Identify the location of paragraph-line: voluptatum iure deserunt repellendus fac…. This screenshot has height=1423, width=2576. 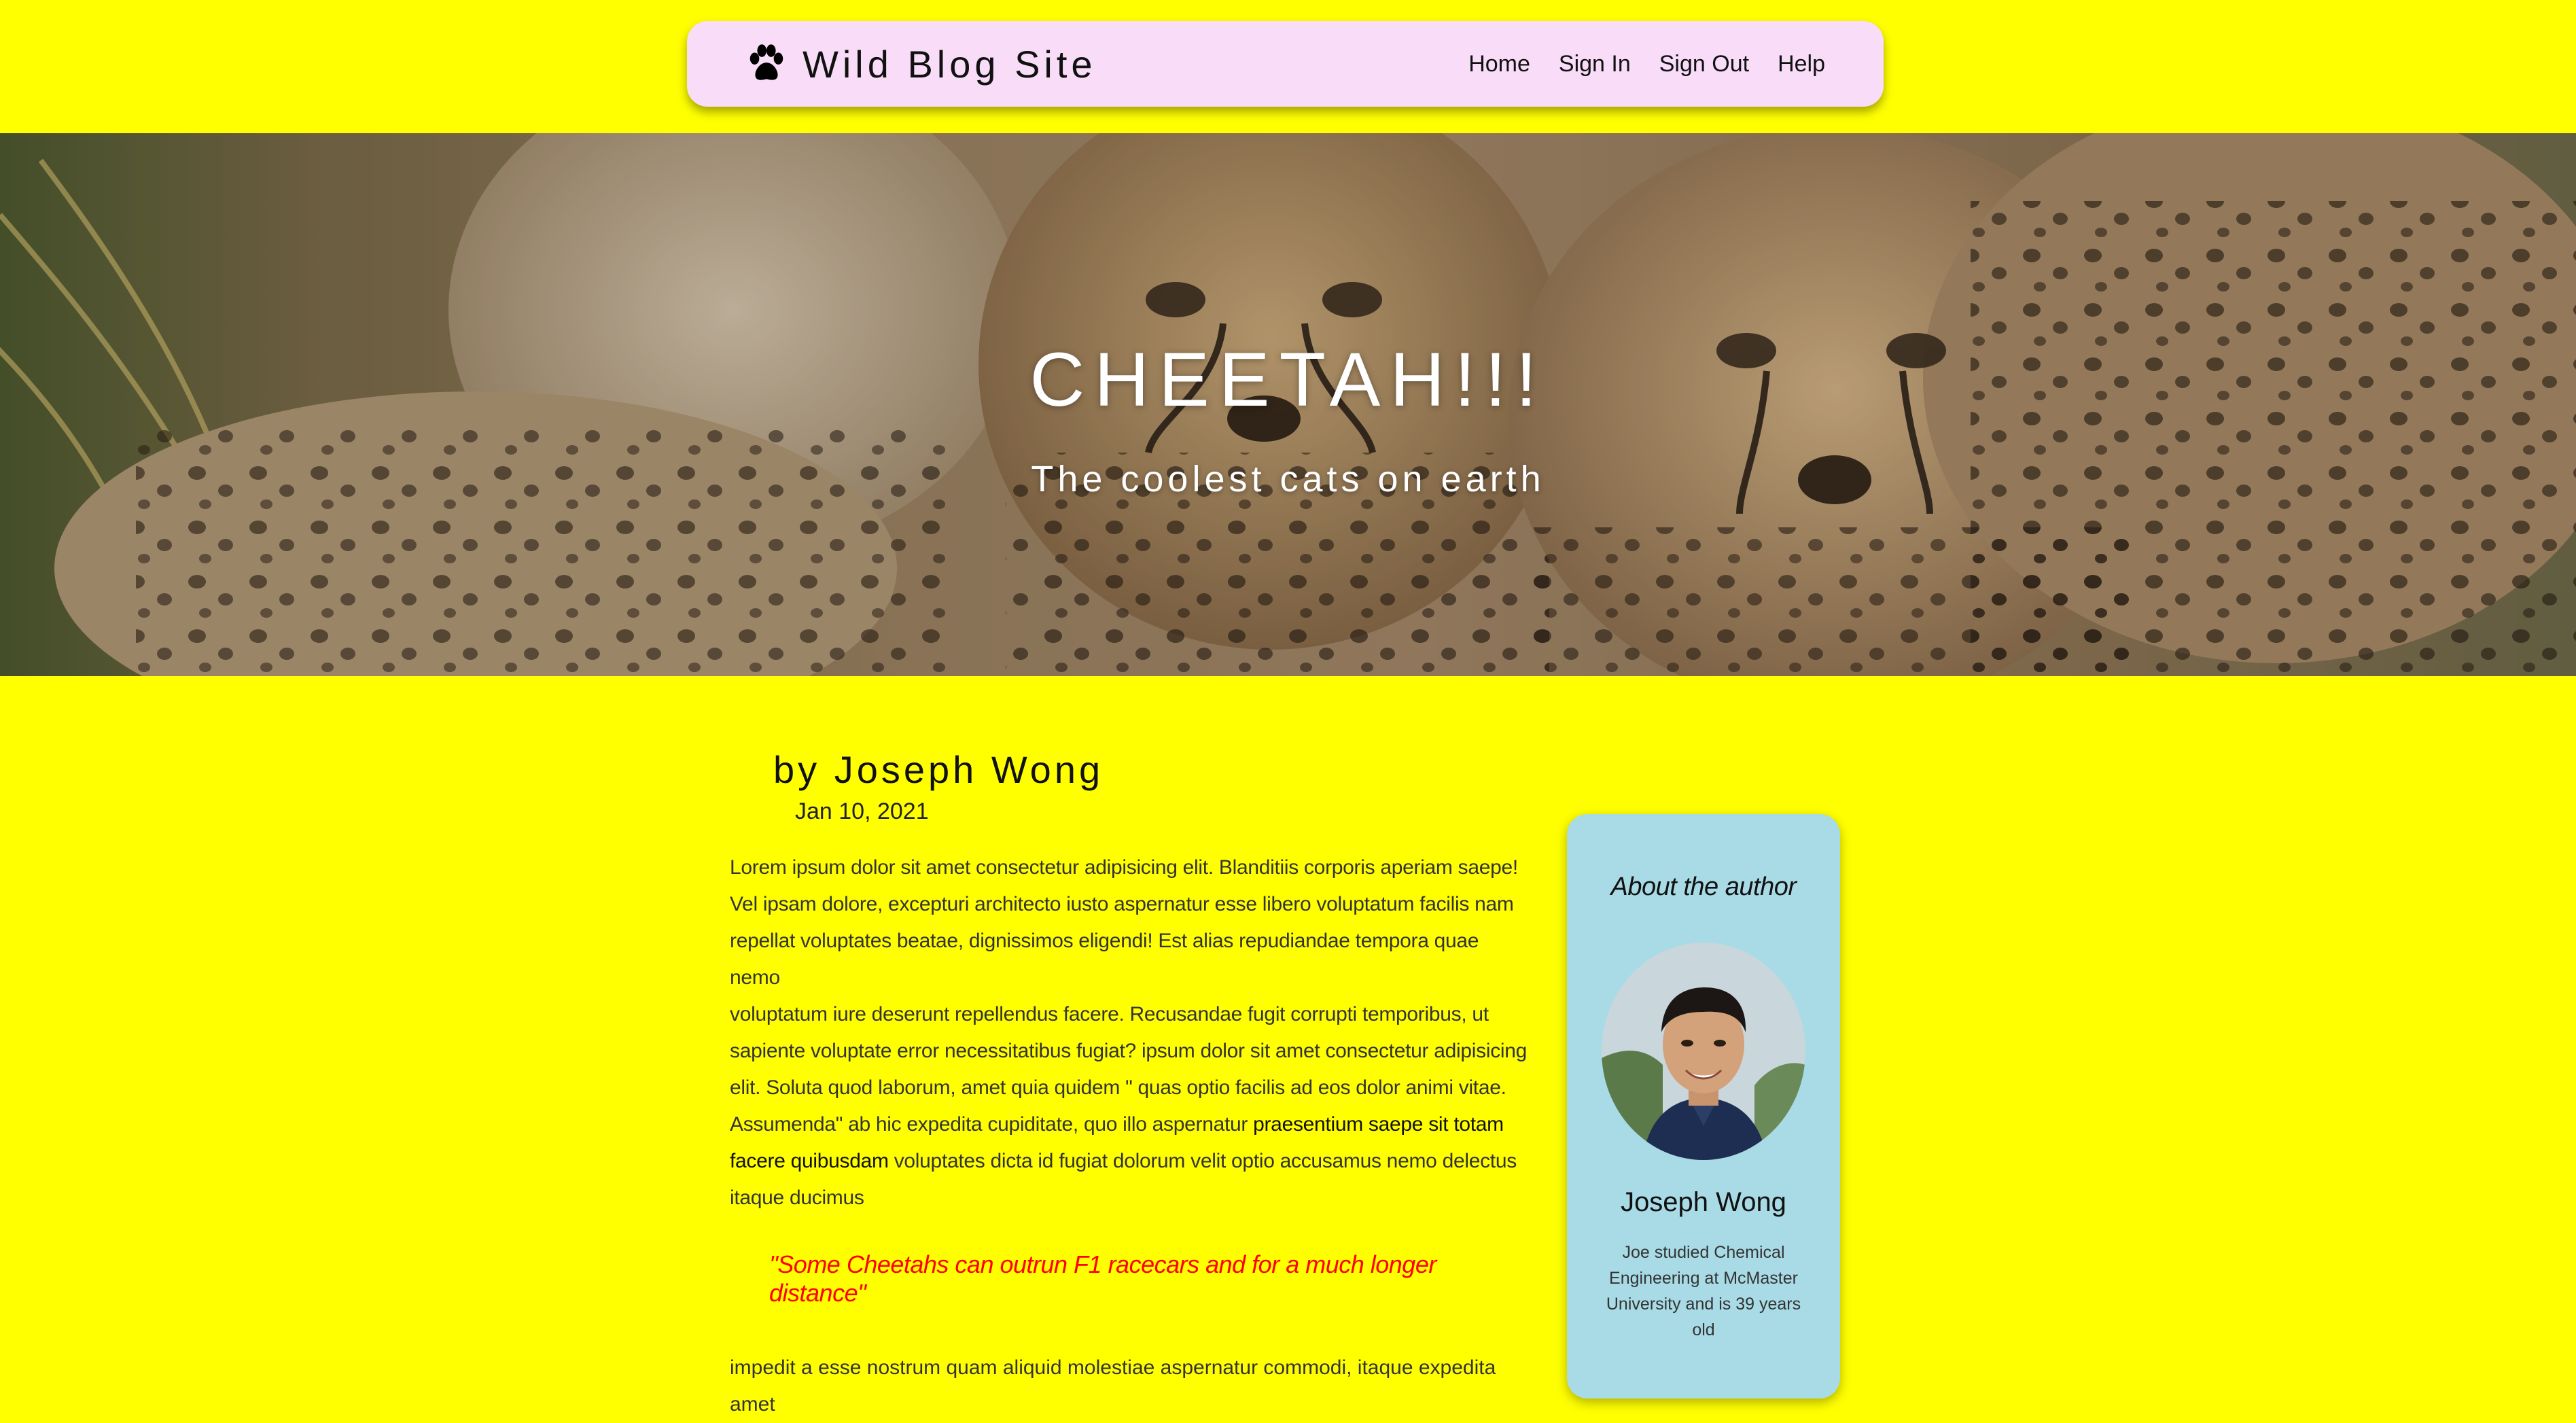
(1109, 1014).